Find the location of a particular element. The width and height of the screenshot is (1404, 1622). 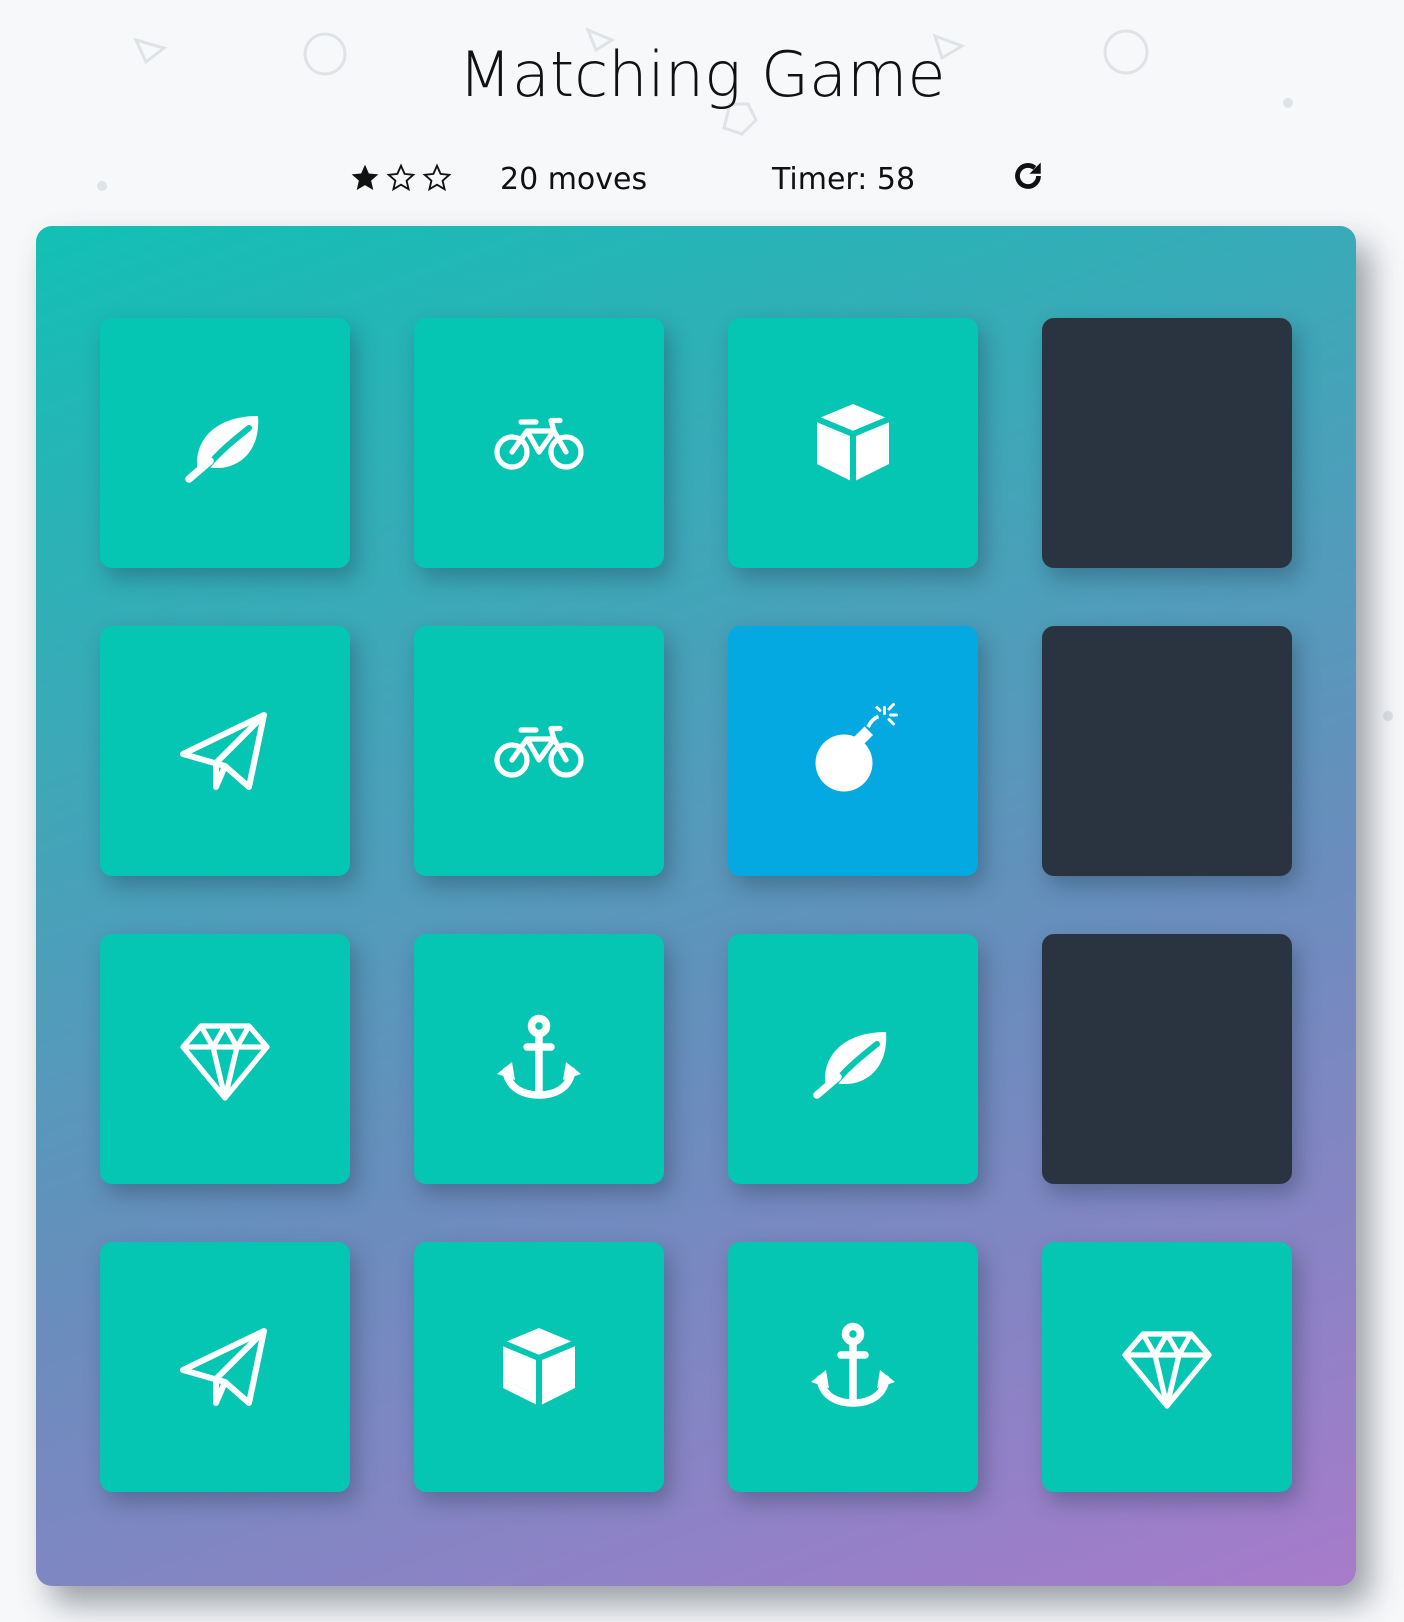

star-icon-filled is located at coordinates (365, 180).